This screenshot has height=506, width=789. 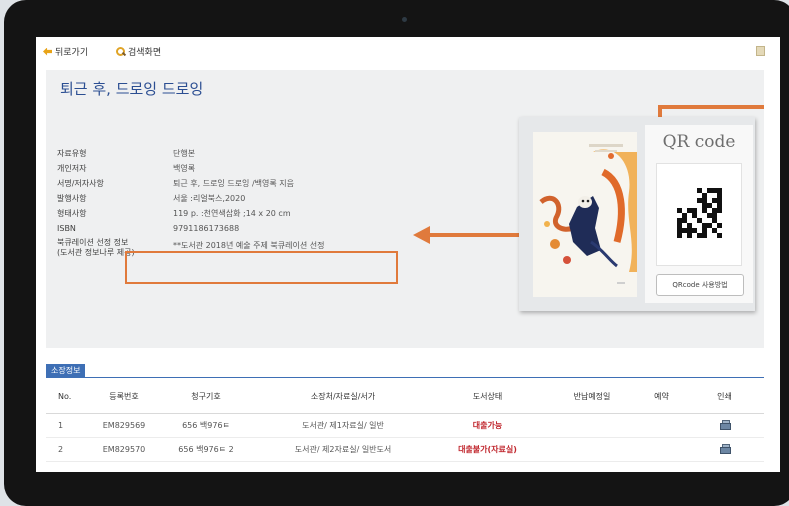 What do you see at coordinates (72, 153) in the screenshot?
I see `detail-label: 자료유형` at bounding box center [72, 153].